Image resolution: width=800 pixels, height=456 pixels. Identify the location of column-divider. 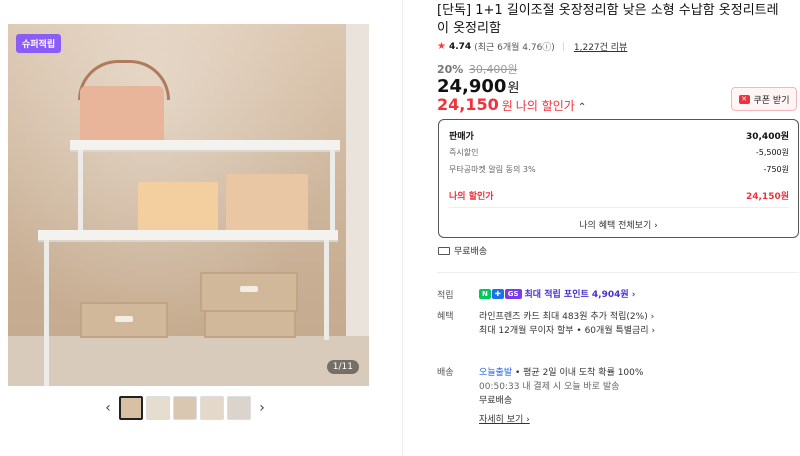
(402, 228).